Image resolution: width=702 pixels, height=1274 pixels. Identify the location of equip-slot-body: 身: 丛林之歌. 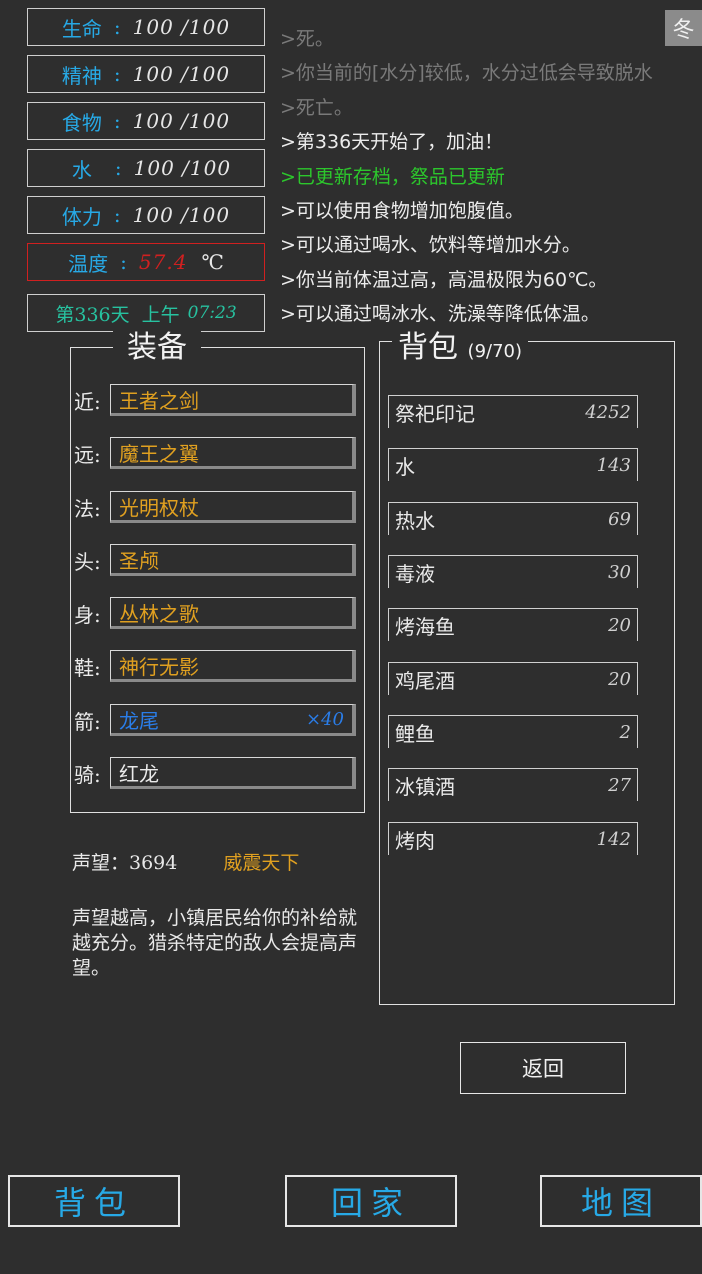
(215, 613).